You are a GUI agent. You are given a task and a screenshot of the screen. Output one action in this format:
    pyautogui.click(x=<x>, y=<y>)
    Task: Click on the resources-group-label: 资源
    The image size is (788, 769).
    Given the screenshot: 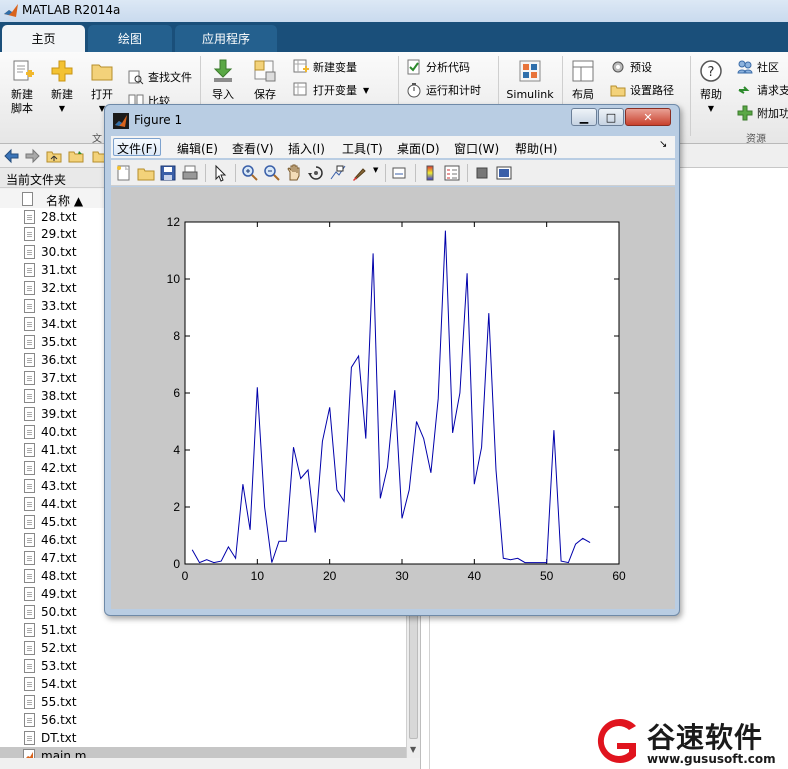 What is the action you would take?
    pyautogui.click(x=756, y=139)
    